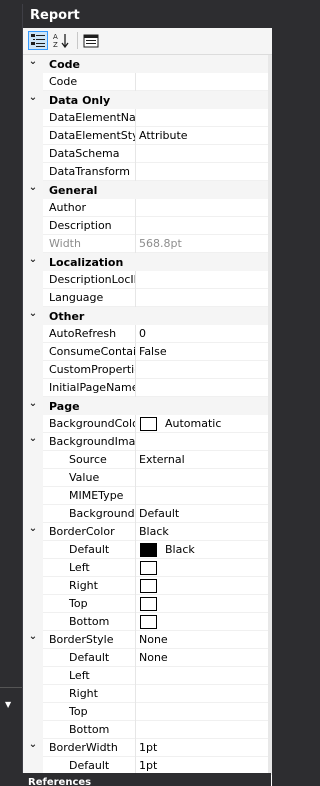 The image size is (320, 786). What do you see at coordinates (145, 64) in the screenshot?
I see `category-row: ⌄ Code` at bounding box center [145, 64].